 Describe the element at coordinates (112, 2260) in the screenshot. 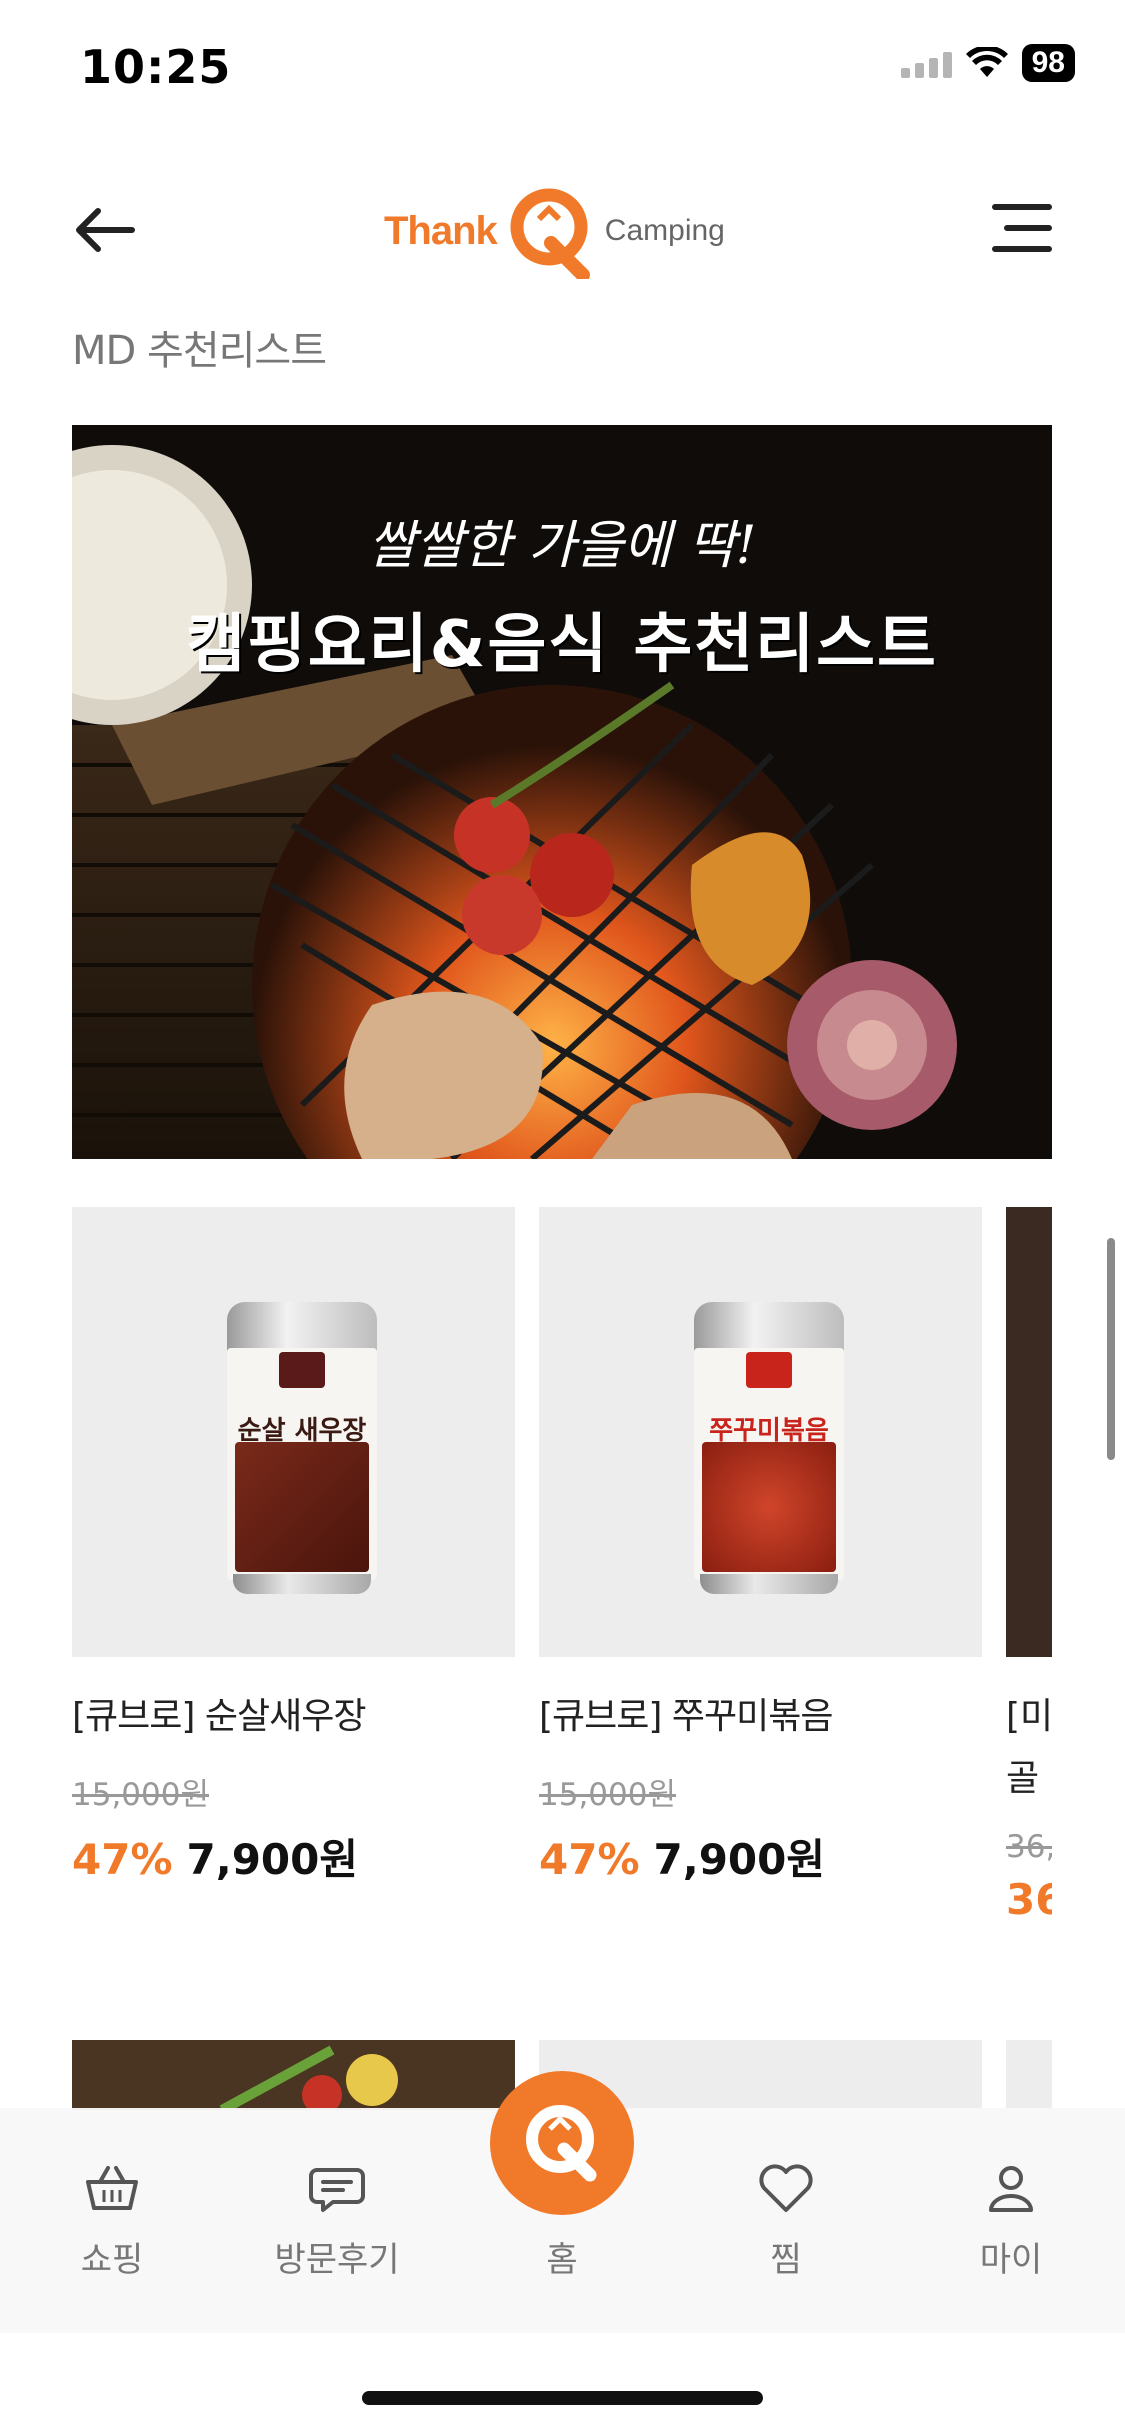

I see `nav-label: 쇼핑` at that location.